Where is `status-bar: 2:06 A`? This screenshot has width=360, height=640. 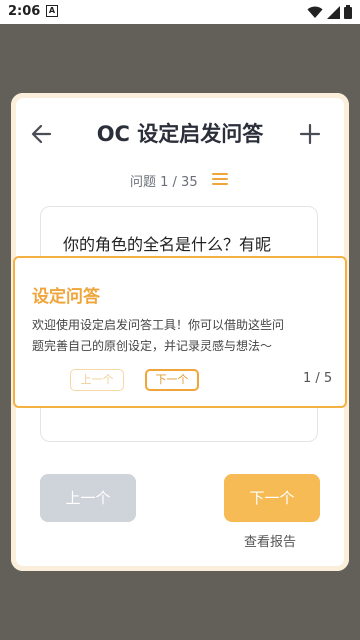
status-bar: 2:06 A is located at coordinates (180, 12).